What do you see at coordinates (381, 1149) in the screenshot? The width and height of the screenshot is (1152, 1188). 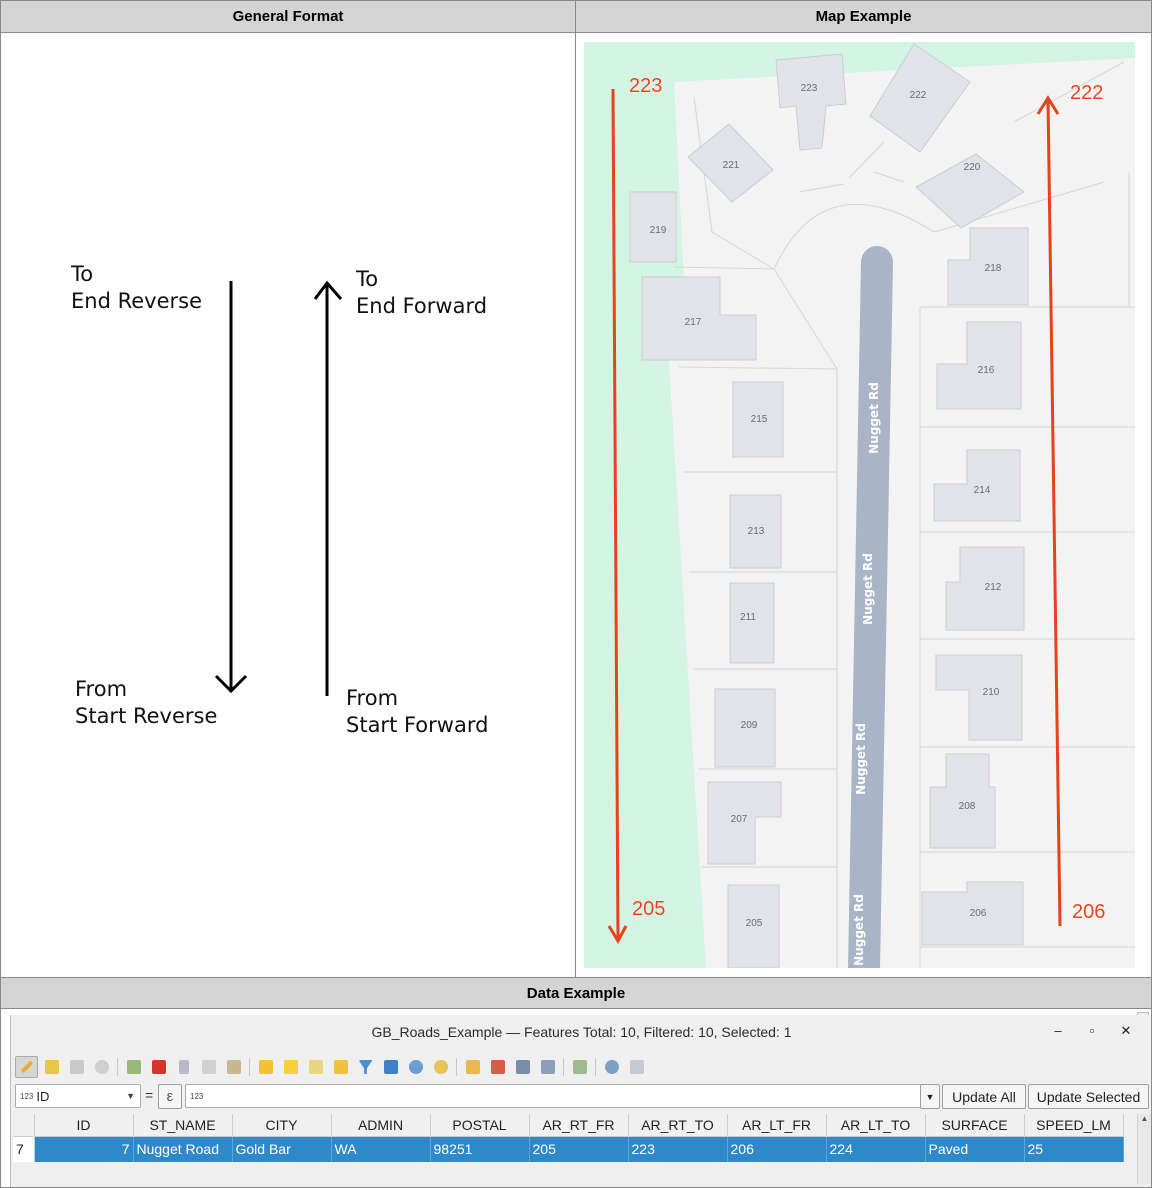 I see `table-cell: WA` at bounding box center [381, 1149].